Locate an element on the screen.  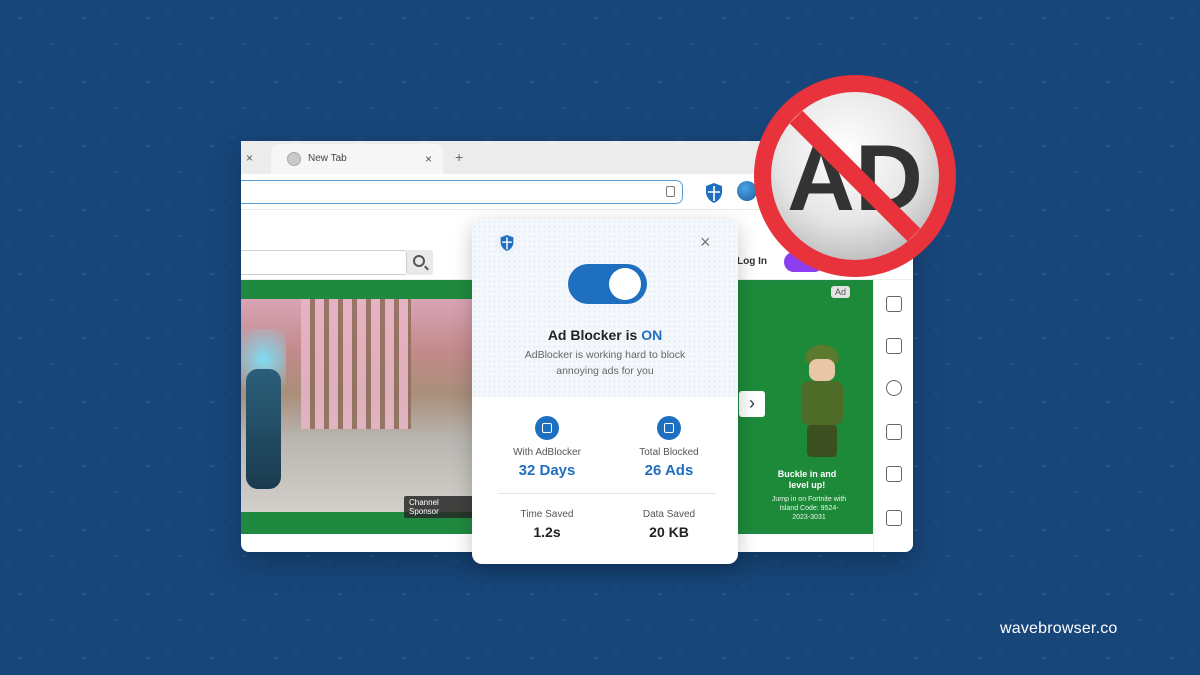
calendar-icon is located at coordinates (547, 428).